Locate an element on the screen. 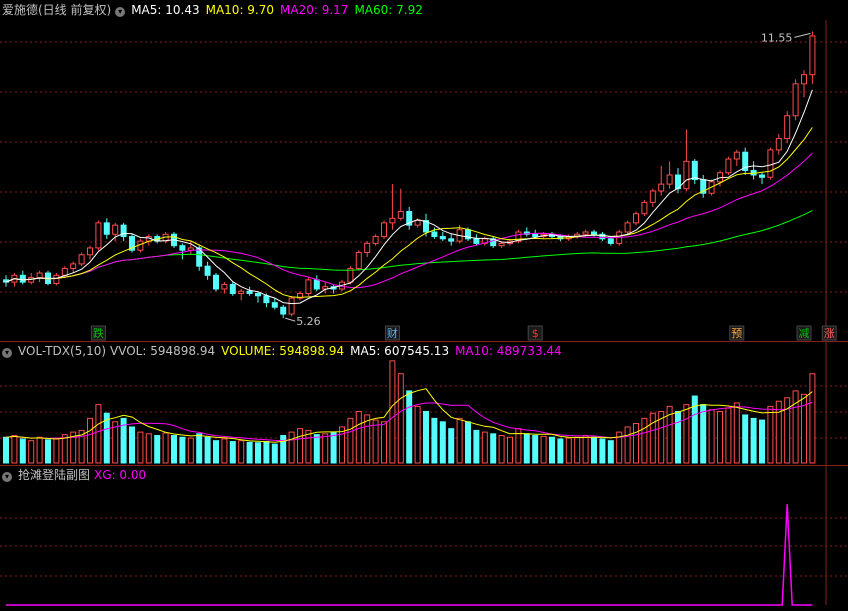  pane-divider-volume is located at coordinates (424, 465).